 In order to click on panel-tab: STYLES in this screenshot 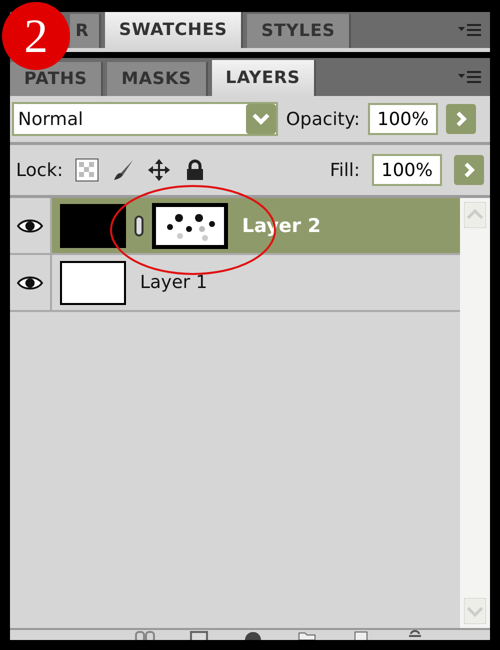, I will do `click(299, 31)`.